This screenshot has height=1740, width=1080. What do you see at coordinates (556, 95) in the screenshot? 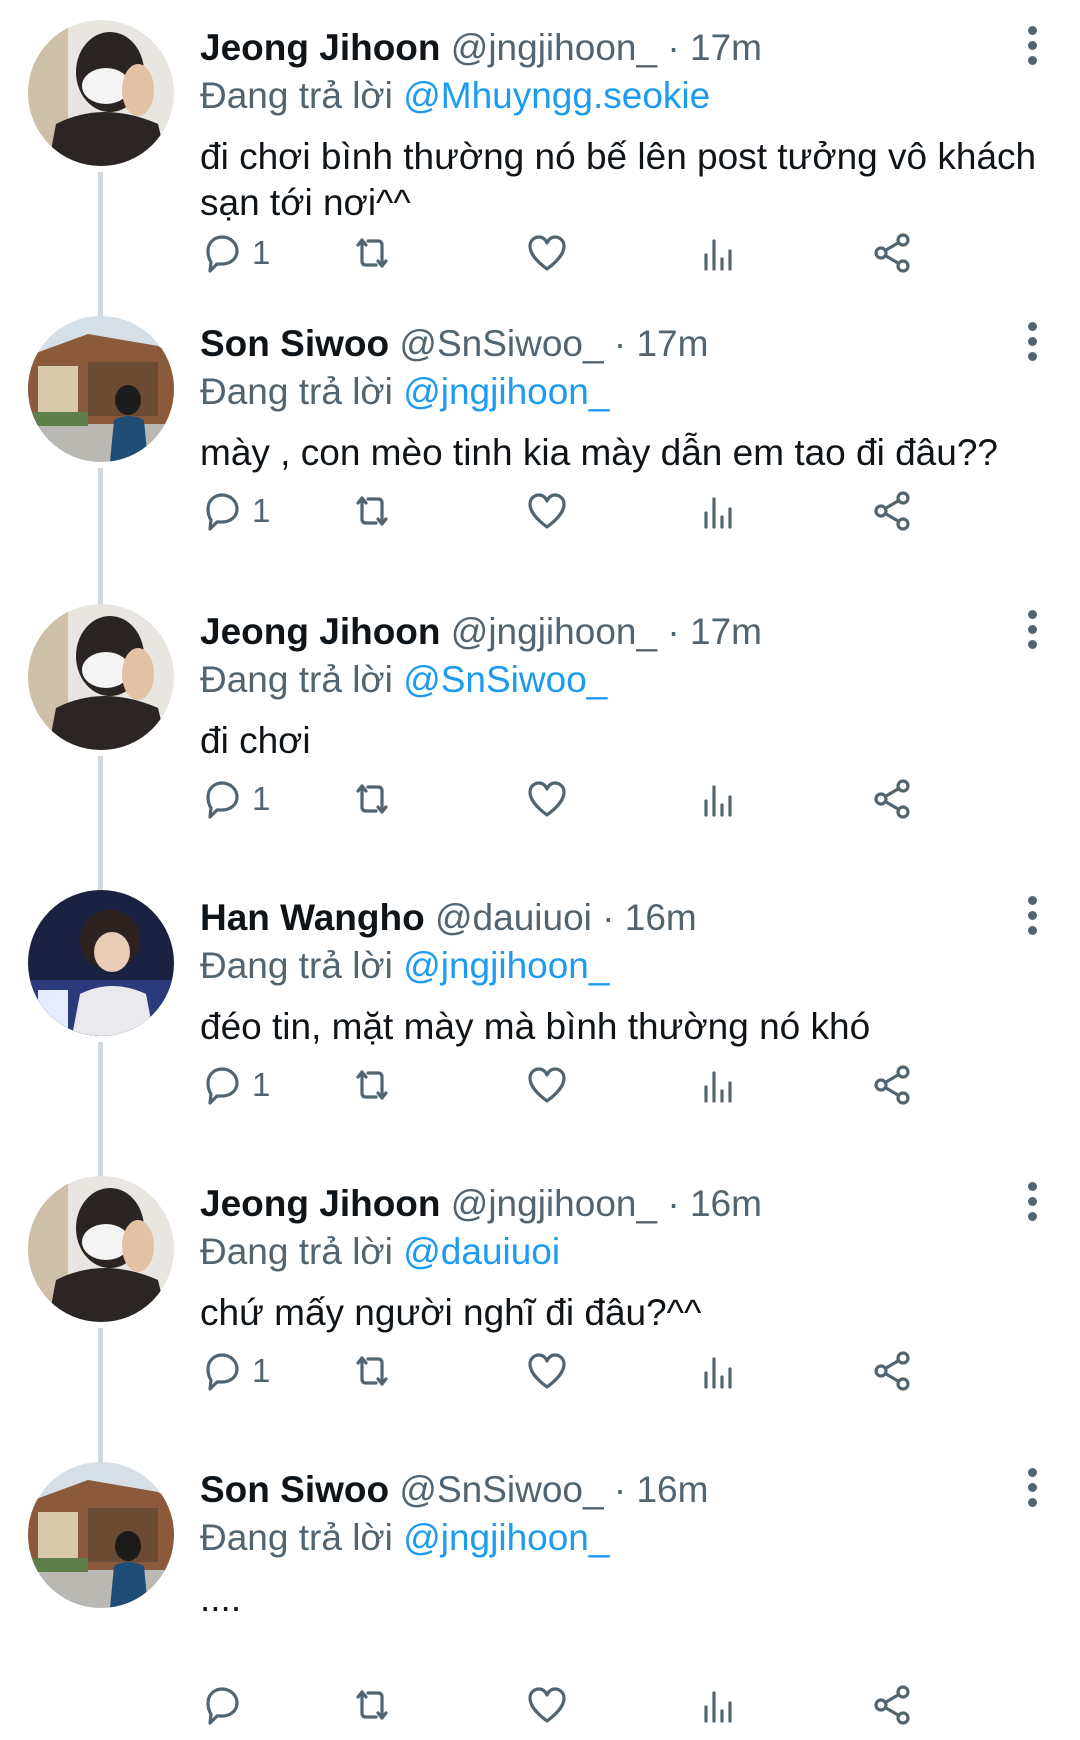
I see `mention-link: @Mhuyngg.seokie` at bounding box center [556, 95].